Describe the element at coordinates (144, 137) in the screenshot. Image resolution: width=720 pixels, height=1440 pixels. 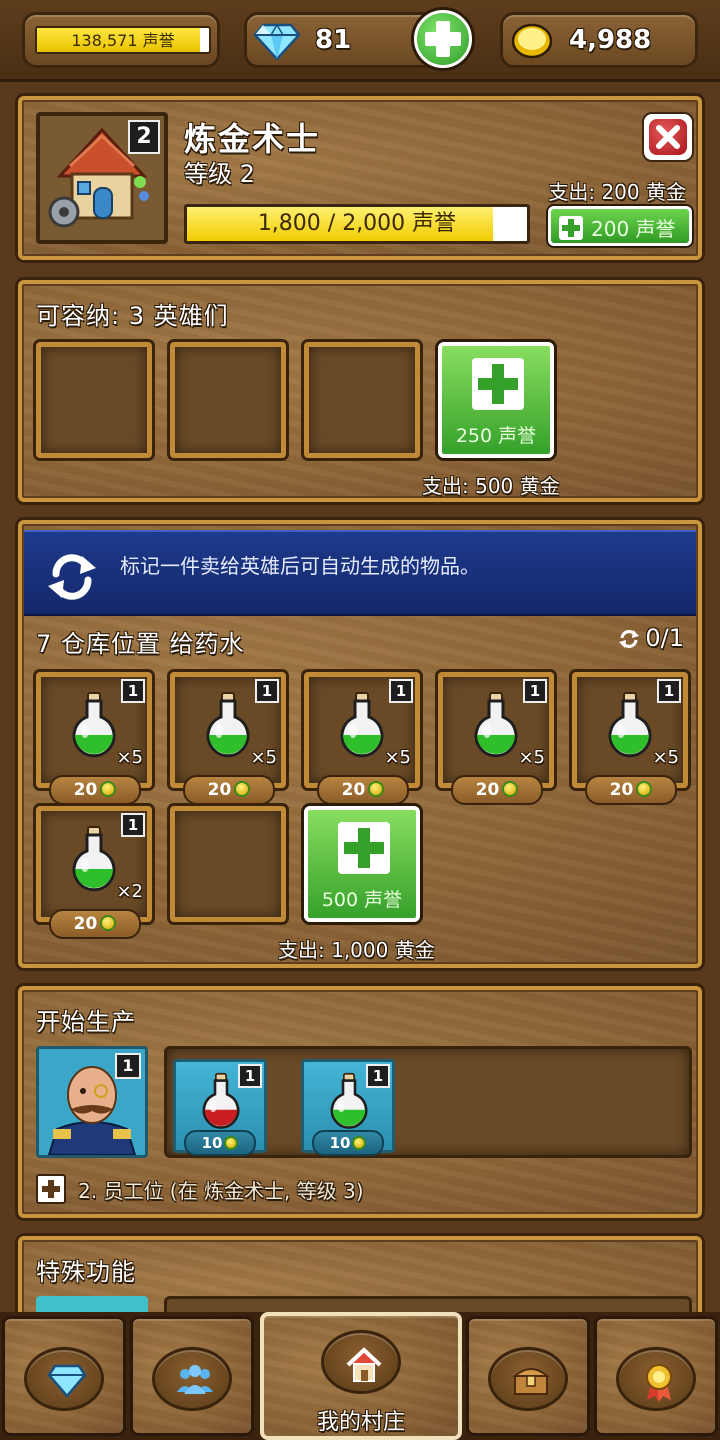
I see `building-level-badge: 2` at that location.